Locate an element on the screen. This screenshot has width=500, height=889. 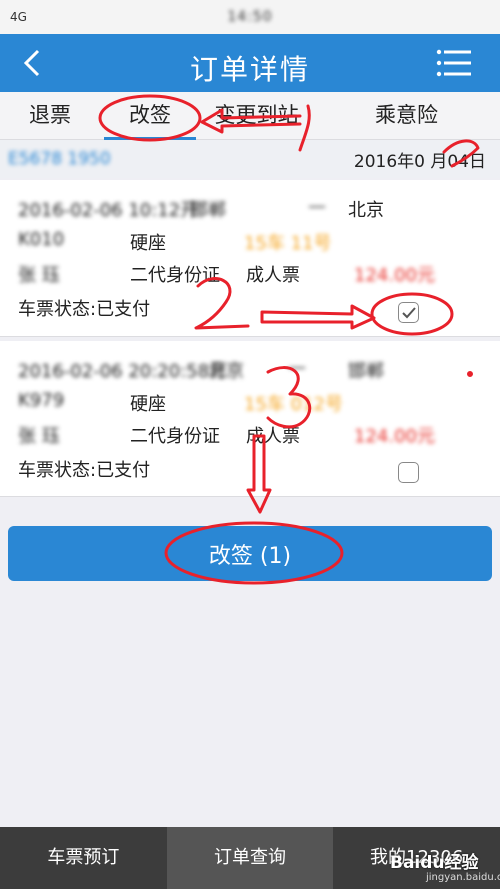
from-station: 邯郸 is located at coordinates (208, 210).